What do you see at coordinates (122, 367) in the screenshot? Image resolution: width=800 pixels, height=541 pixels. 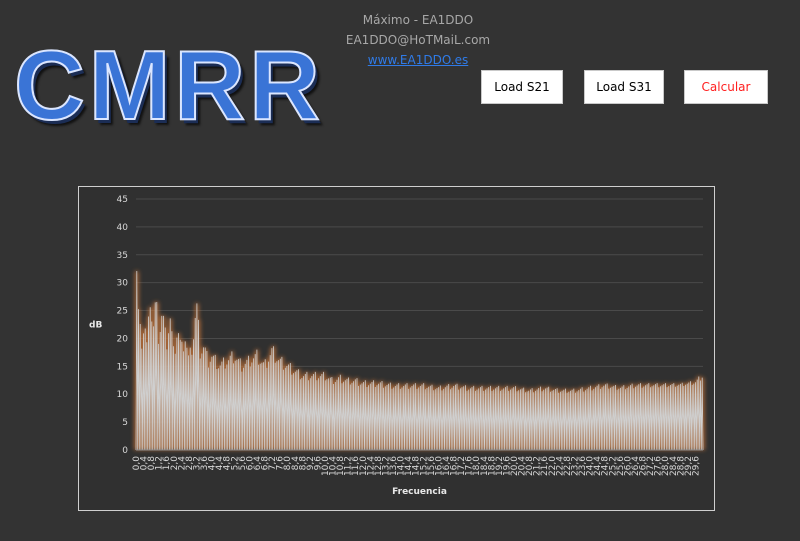 I see `y-tick-label: 15` at bounding box center [122, 367].